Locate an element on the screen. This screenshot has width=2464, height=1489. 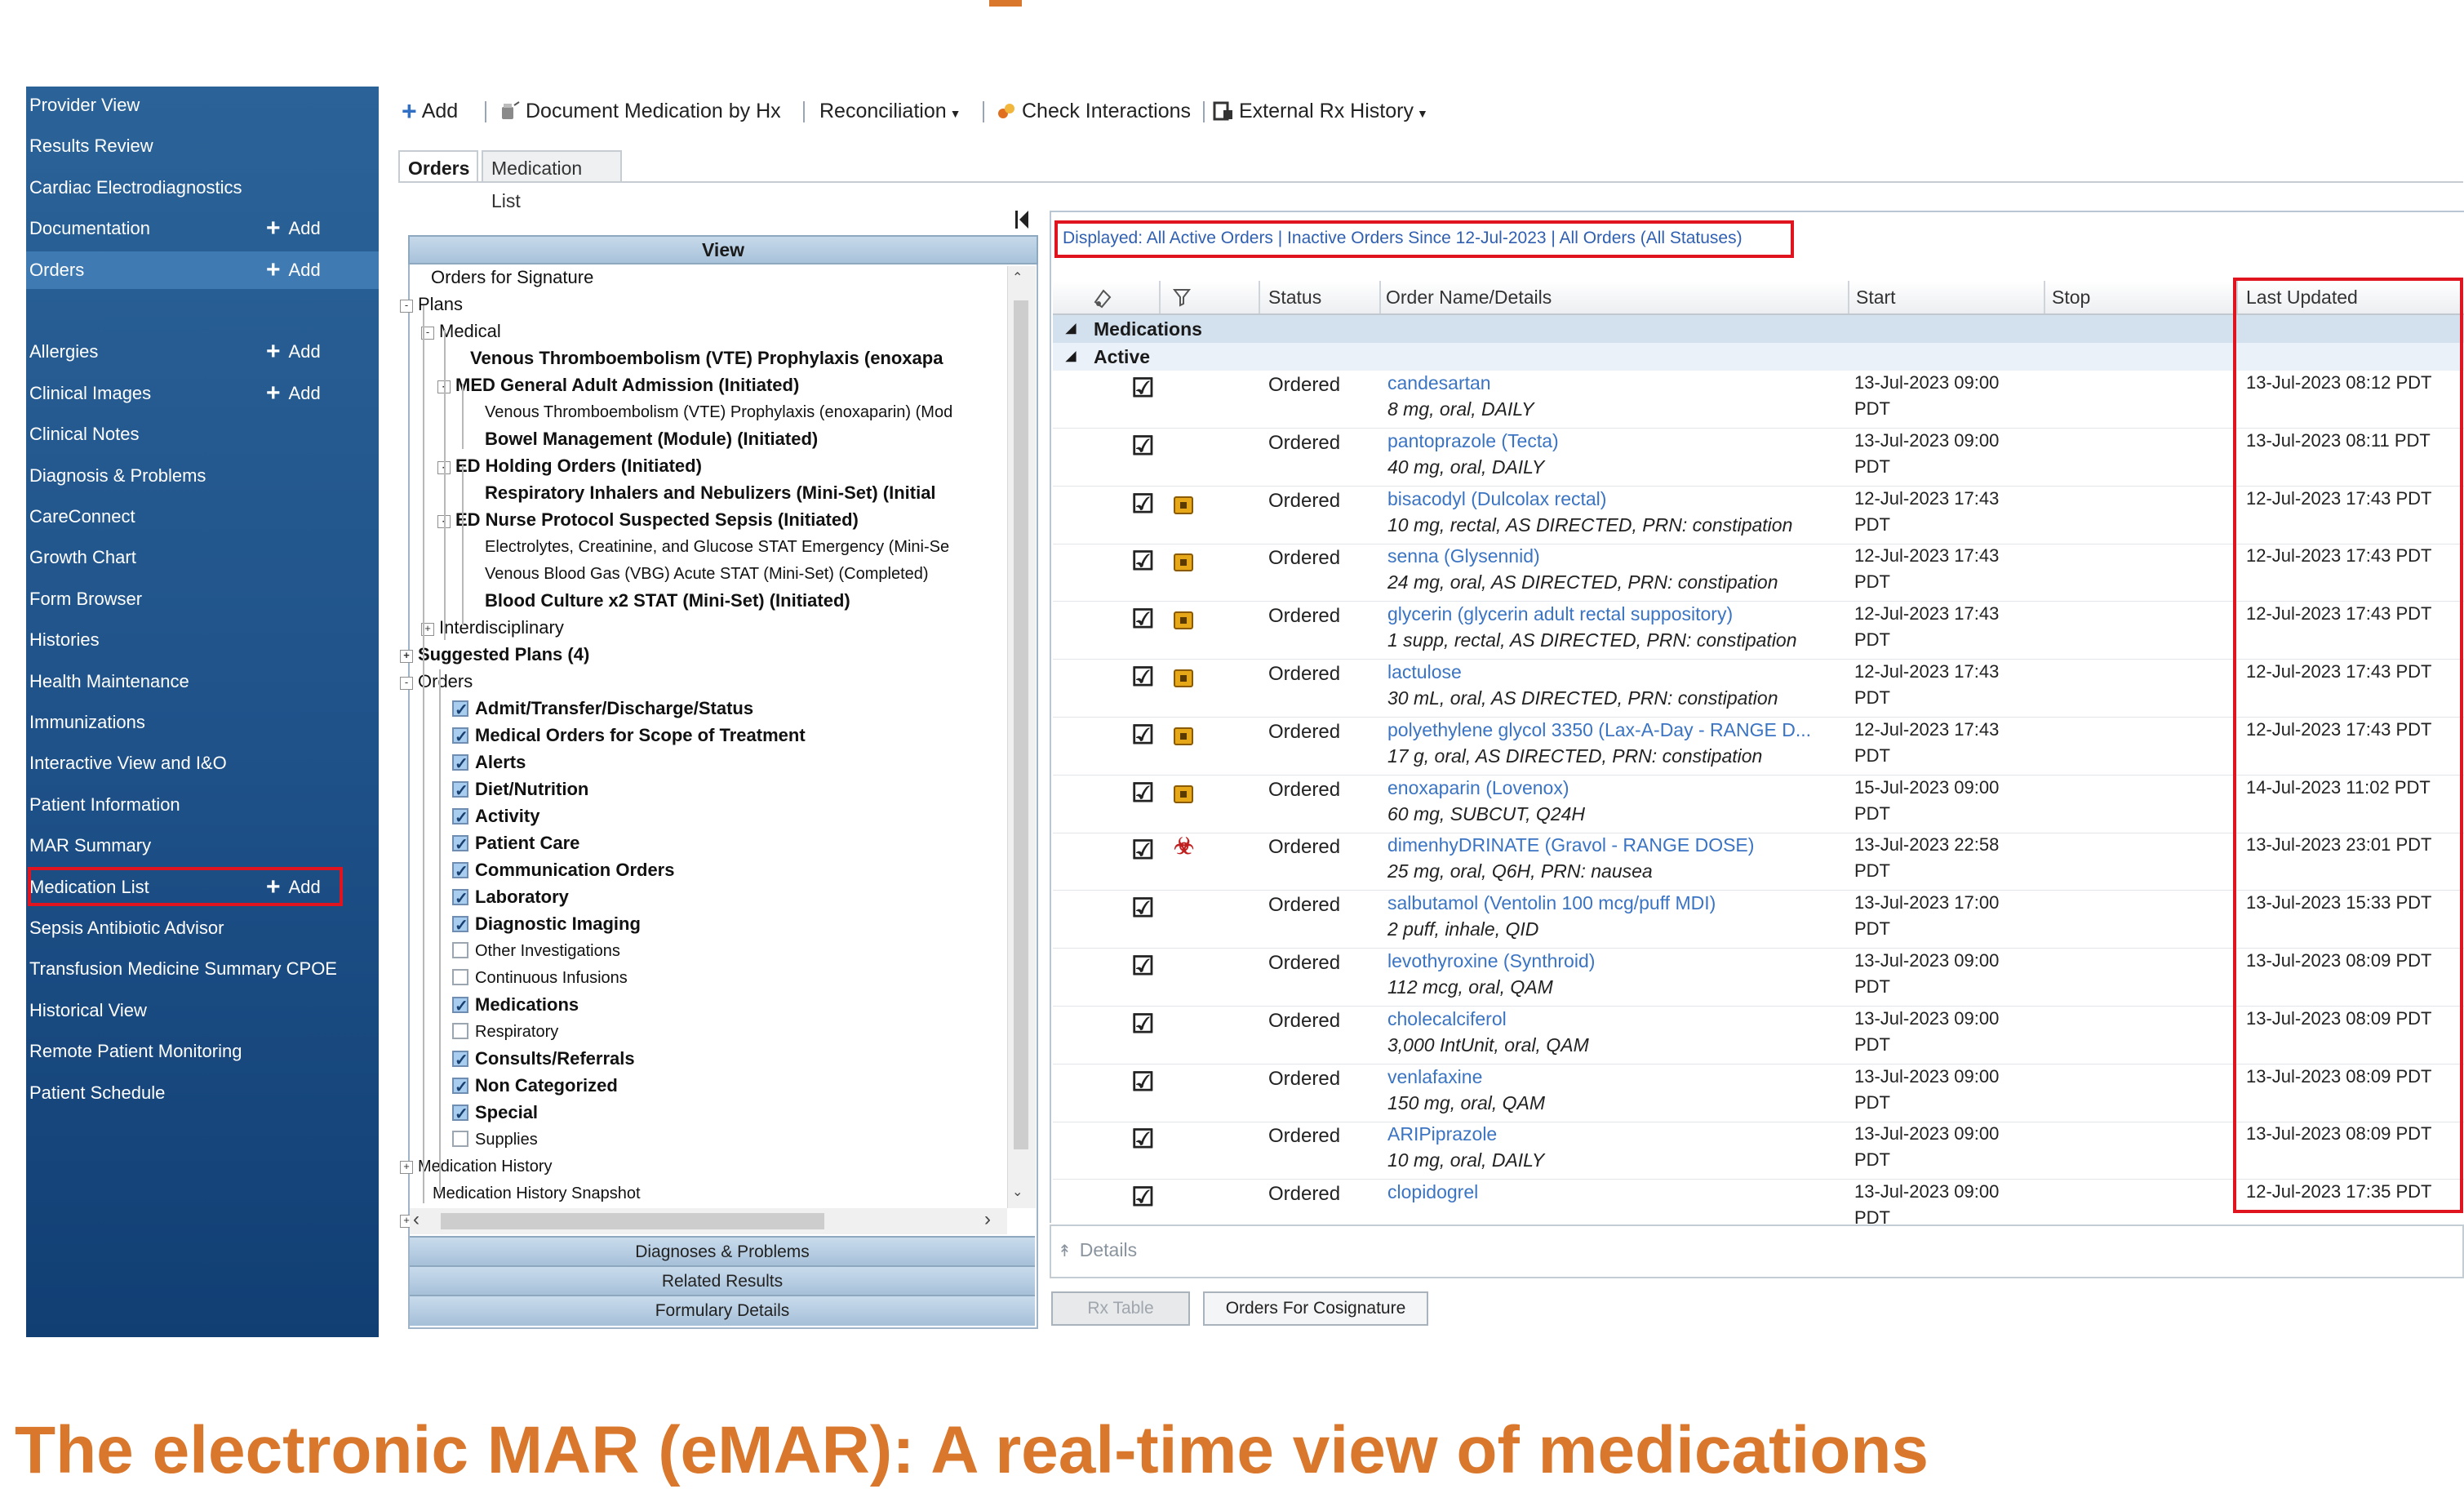
order-details: 10 mg, oral, DAILY is located at coordinates (1466, 1160).